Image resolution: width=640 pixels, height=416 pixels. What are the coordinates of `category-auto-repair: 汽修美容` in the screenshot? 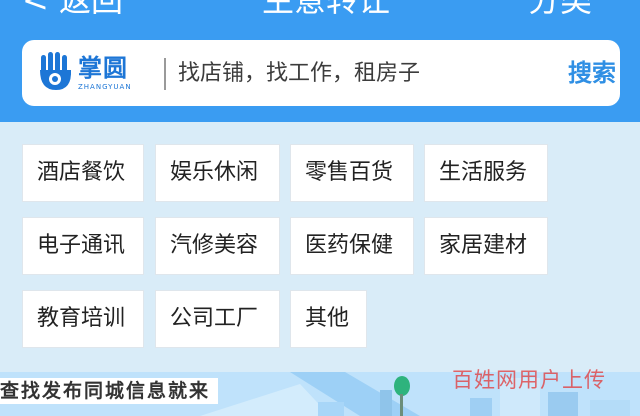 It's located at (217, 246).